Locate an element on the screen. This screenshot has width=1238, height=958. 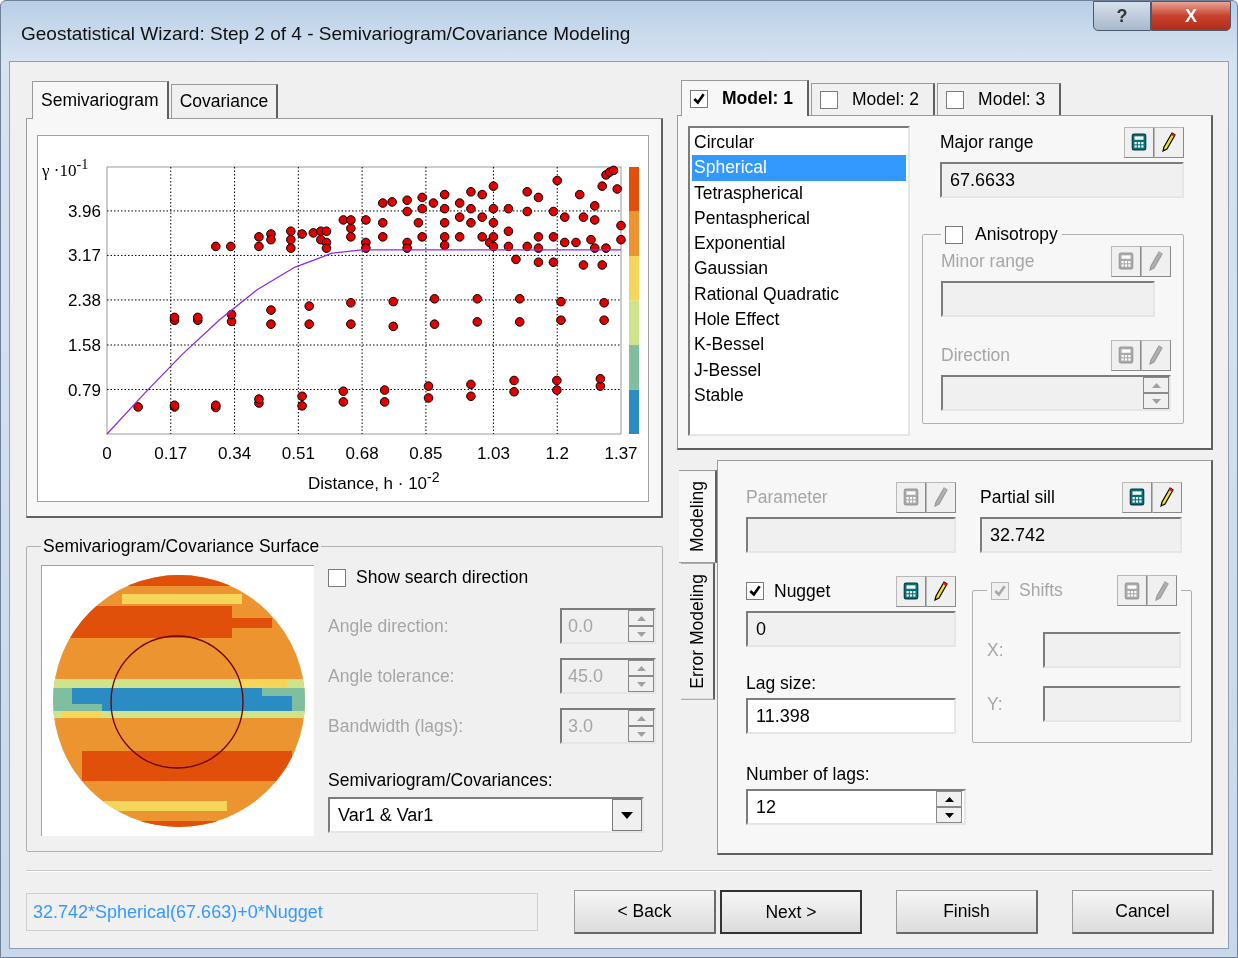
lag-size-field: 11.398 is located at coordinates (851, 716).